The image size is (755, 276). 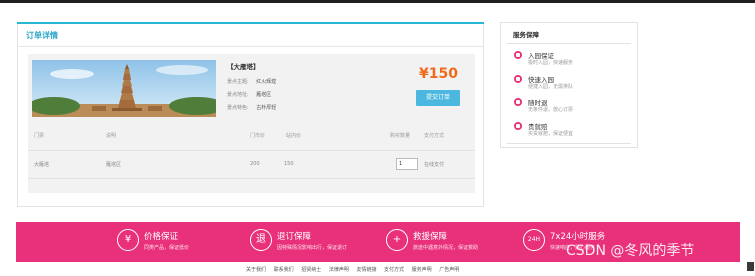 I want to click on footer-link: 广告声明, so click(x=449, y=270).